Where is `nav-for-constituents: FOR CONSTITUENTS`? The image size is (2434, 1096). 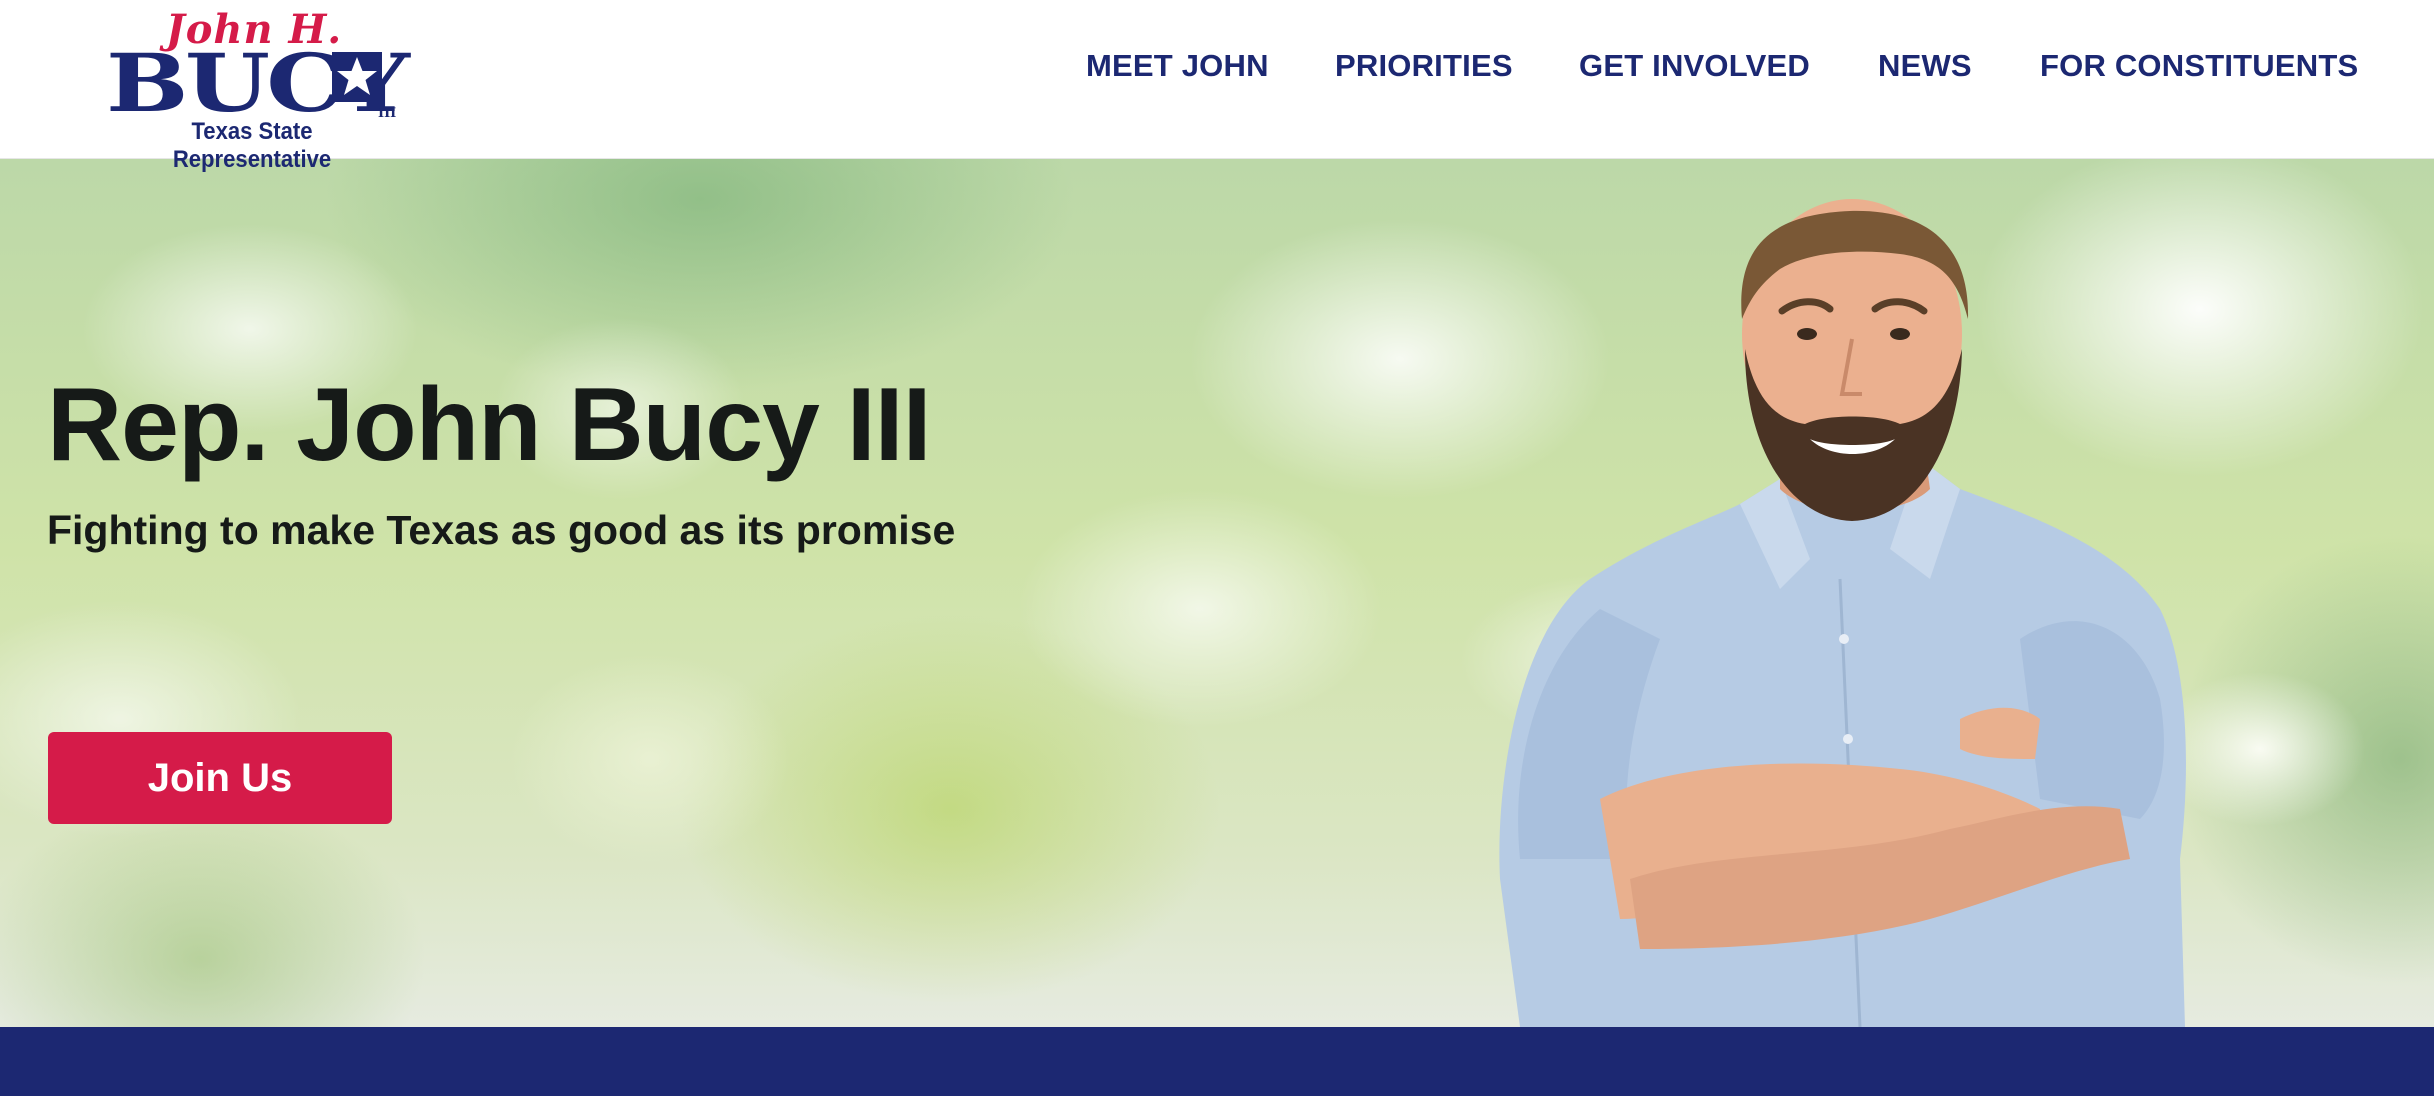
nav-for-constituents: FOR CONSTITUENTS is located at coordinates (2199, 66).